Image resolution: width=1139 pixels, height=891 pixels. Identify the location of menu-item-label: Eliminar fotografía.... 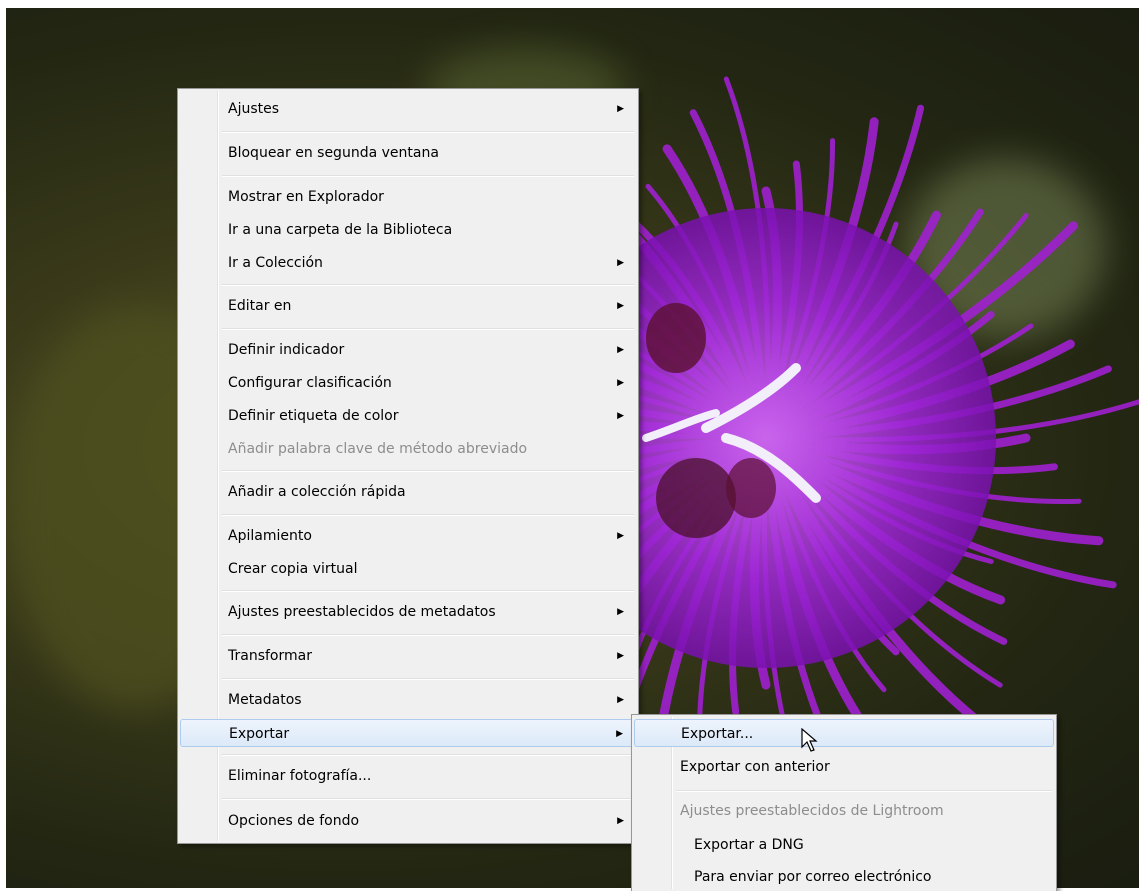
(300, 776).